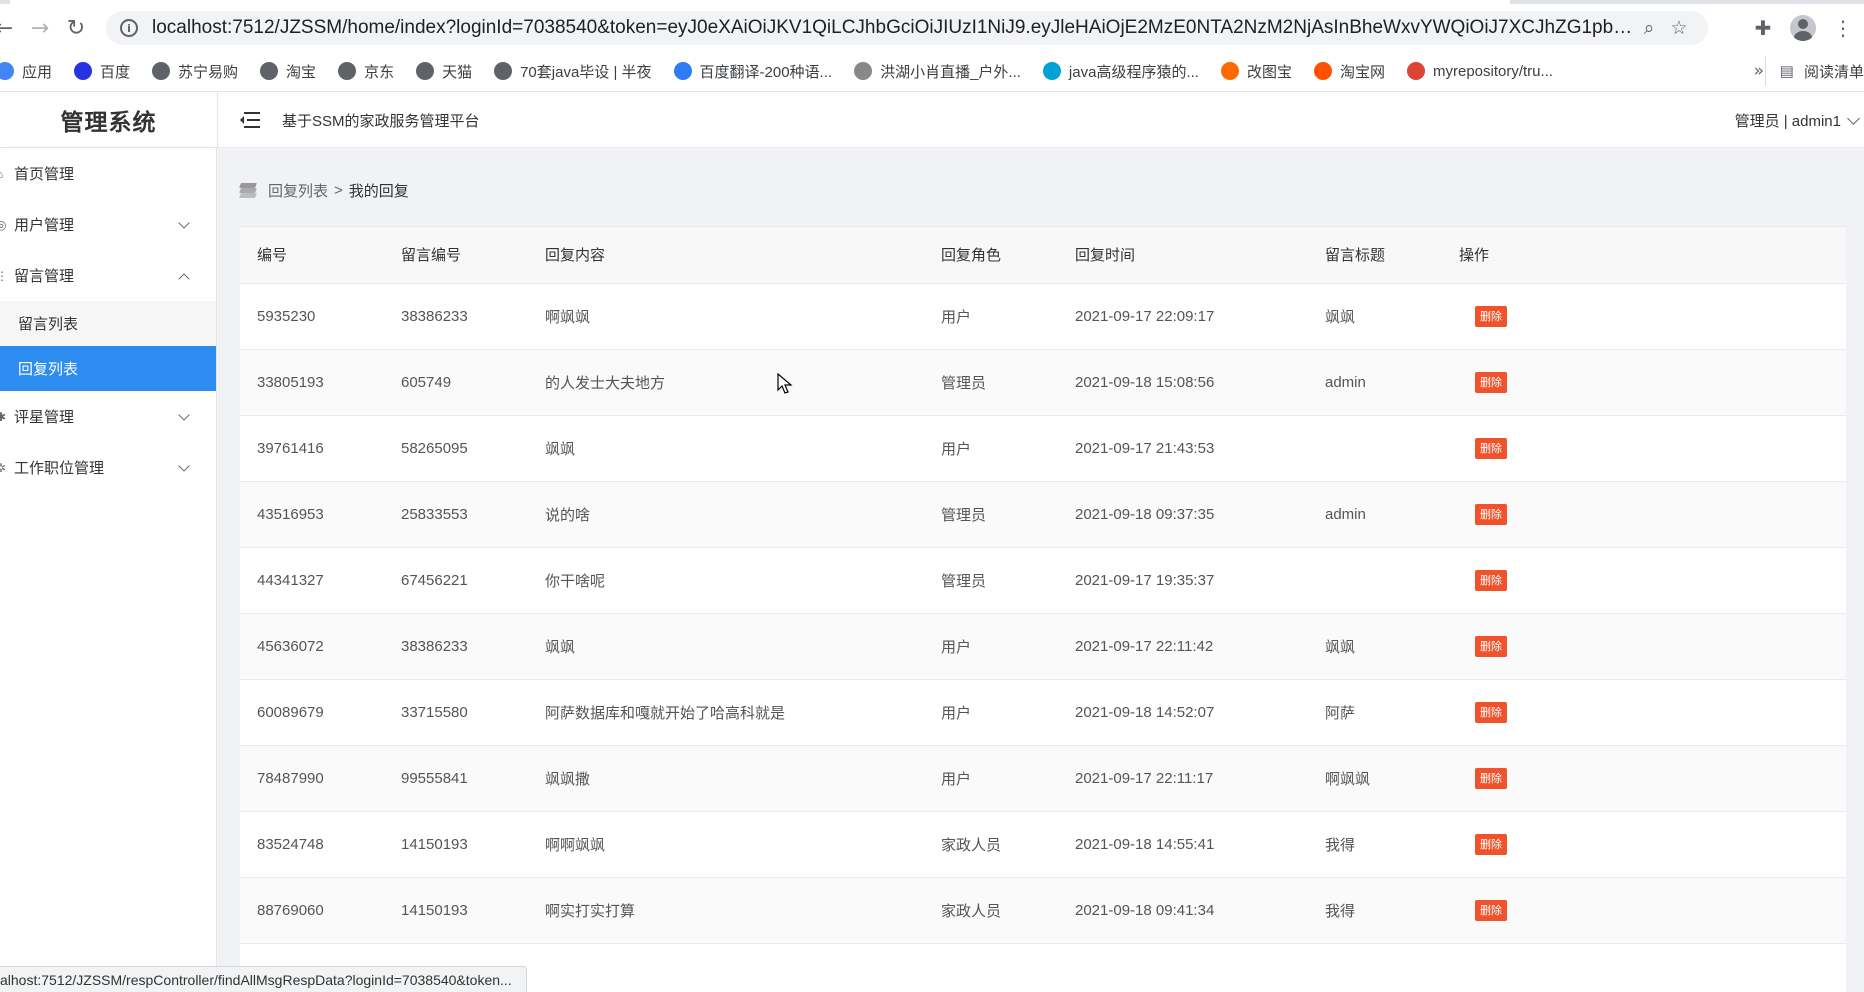 The height and width of the screenshot is (992, 1864). I want to click on column-header: 操作, so click(1644, 255).